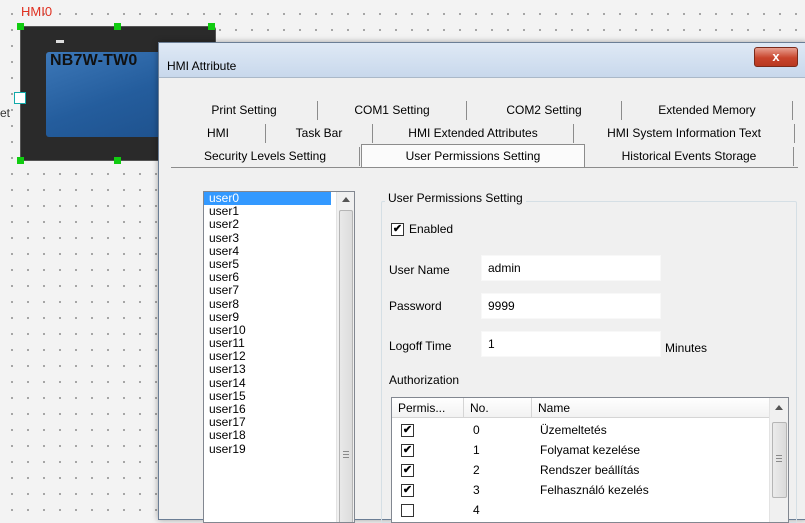 Image resolution: width=805 pixels, height=523 pixels. Describe the element at coordinates (776, 57) in the screenshot. I see `close-button: x` at that location.